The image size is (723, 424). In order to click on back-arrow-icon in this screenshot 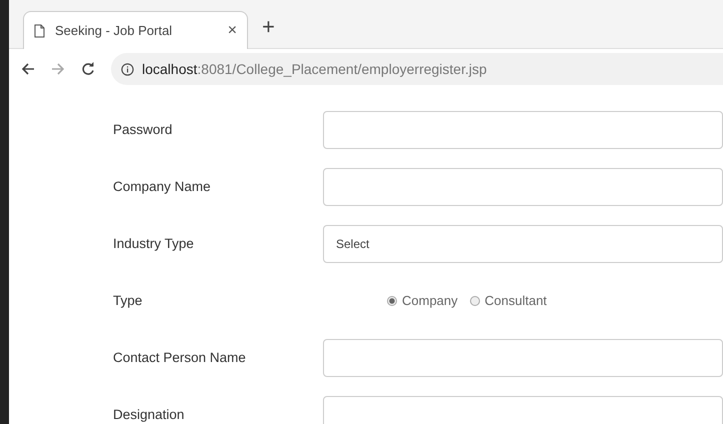, I will do `click(28, 69)`.